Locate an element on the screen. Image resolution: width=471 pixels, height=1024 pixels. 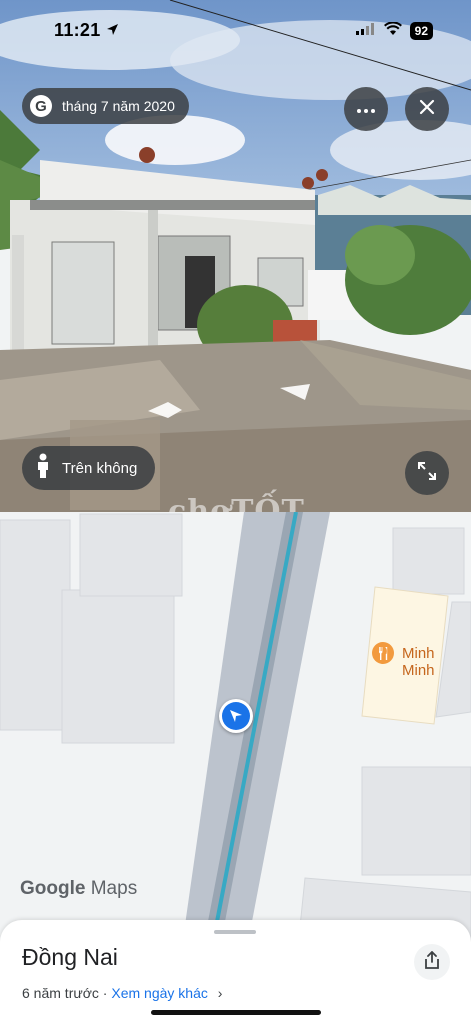
location-arrow-icon is located at coordinates (112, 30).